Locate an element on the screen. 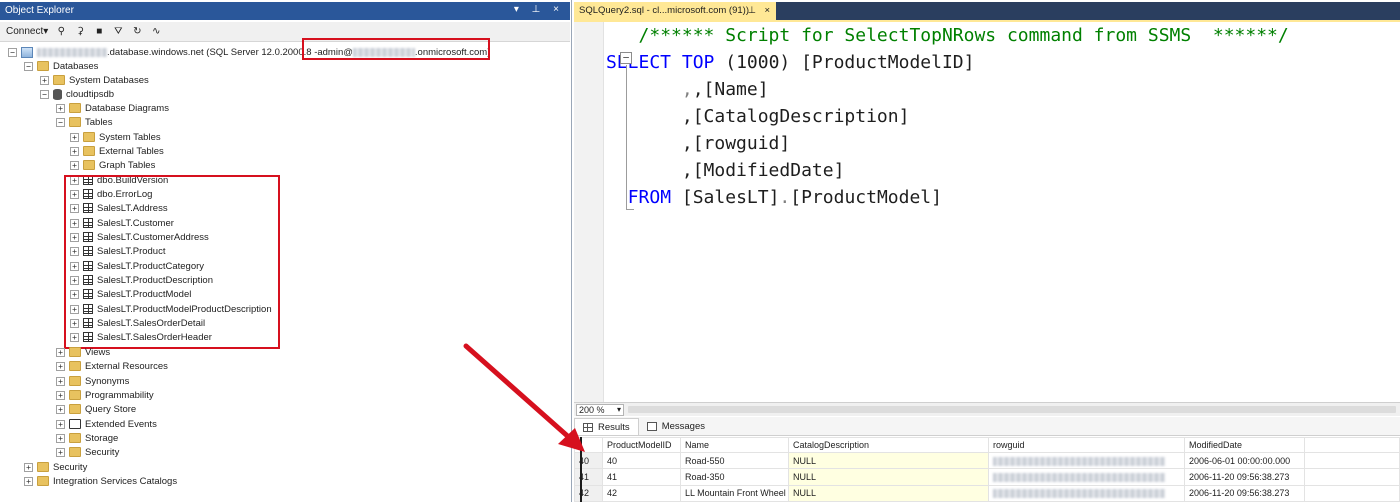 This screenshot has width=1400, height=502. cell-name: Road-350 is located at coordinates (734, 477).